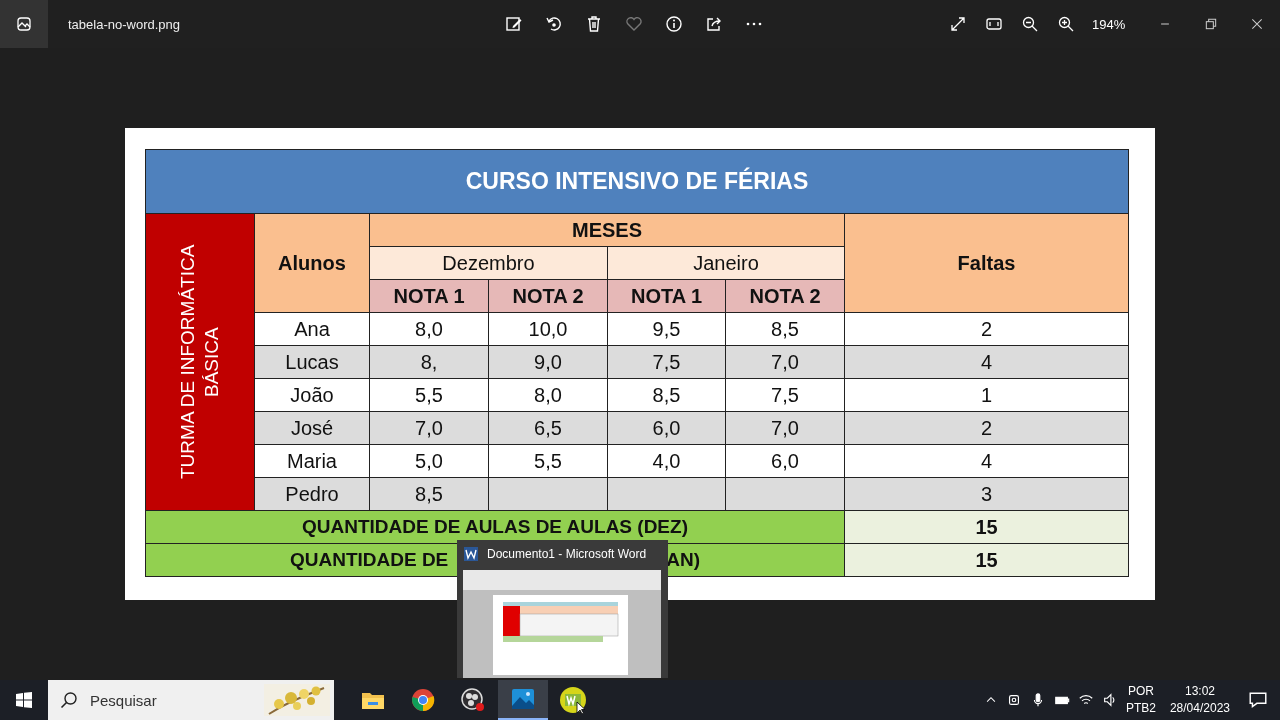 The width and height of the screenshot is (1280, 720). I want to click on window-preview-popup: Documento1 - Microsoft Word, so click(562, 609).